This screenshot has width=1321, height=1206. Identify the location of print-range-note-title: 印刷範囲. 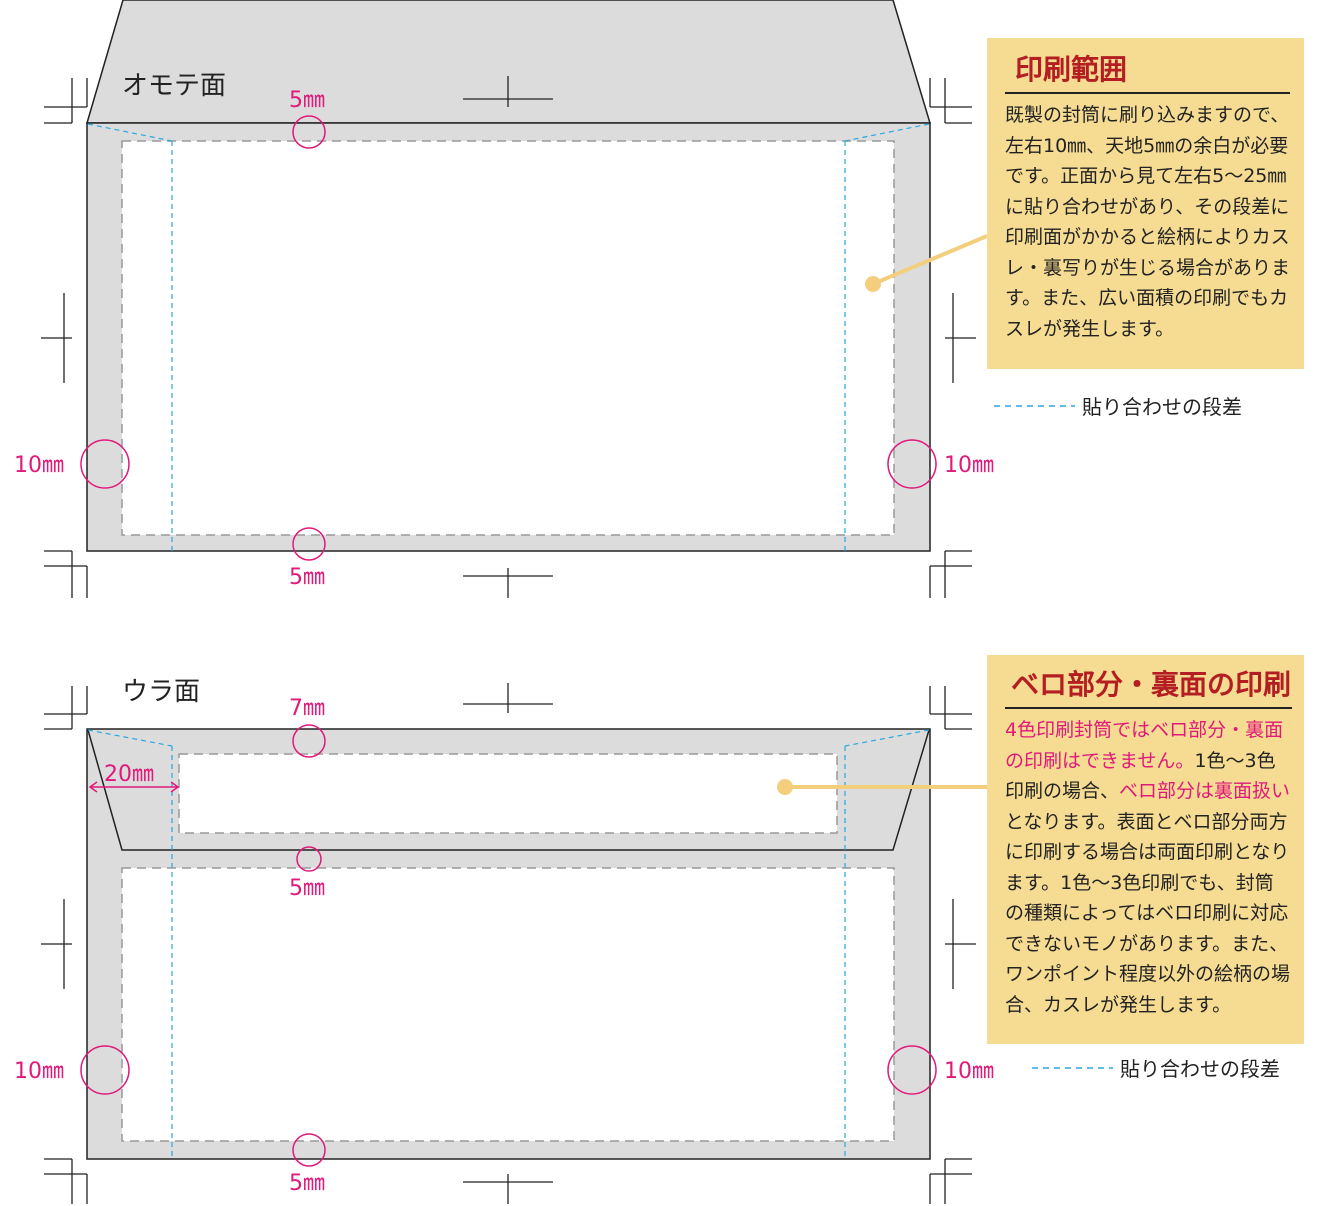
(1147, 71).